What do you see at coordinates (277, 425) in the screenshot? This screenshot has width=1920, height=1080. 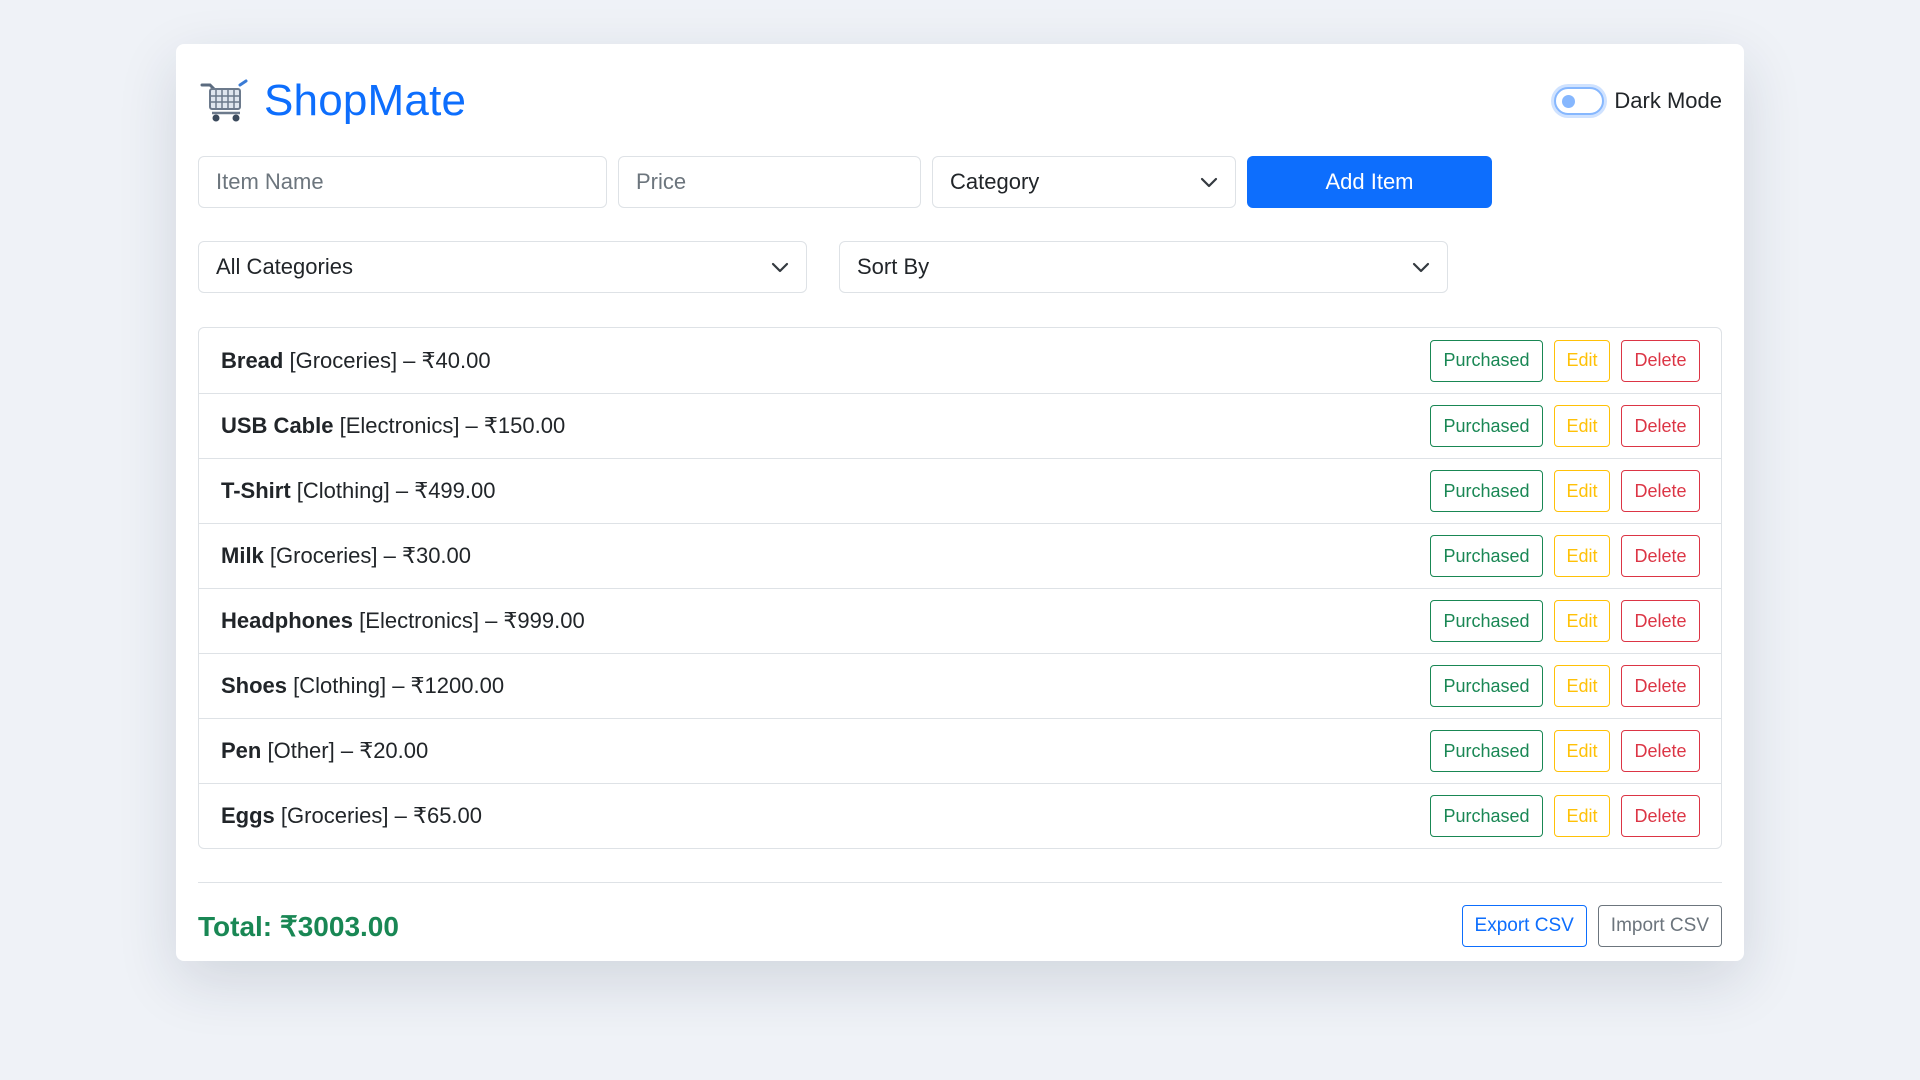 I see `item-name: USB Cable` at bounding box center [277, 425].